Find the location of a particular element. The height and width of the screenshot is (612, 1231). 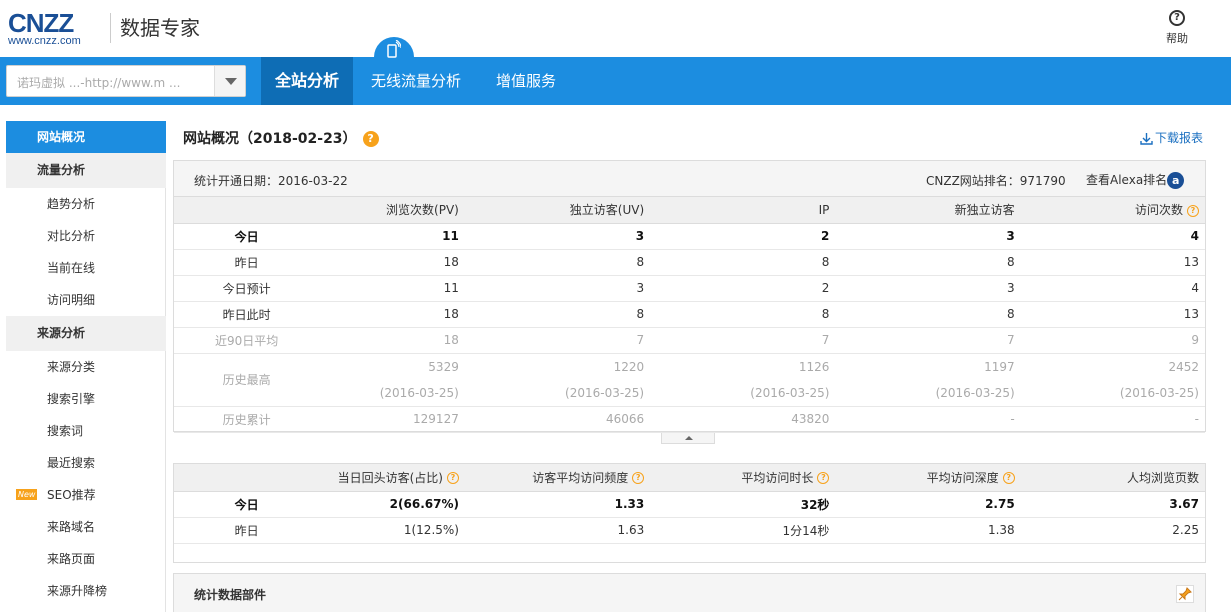

sidebar-item-4: 当前在线 is located at coordinates (86, 268).